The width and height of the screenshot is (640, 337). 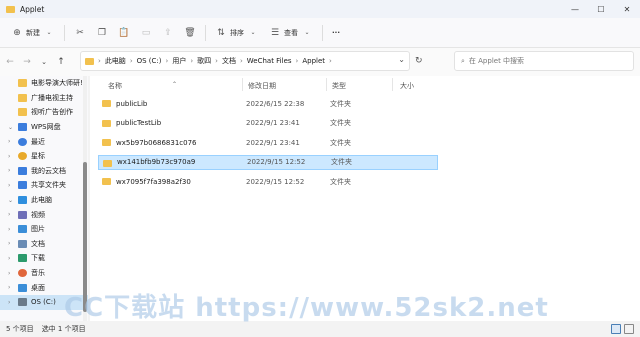 I want to click on sidebar-scrollbar, so click(x=85, y=198).